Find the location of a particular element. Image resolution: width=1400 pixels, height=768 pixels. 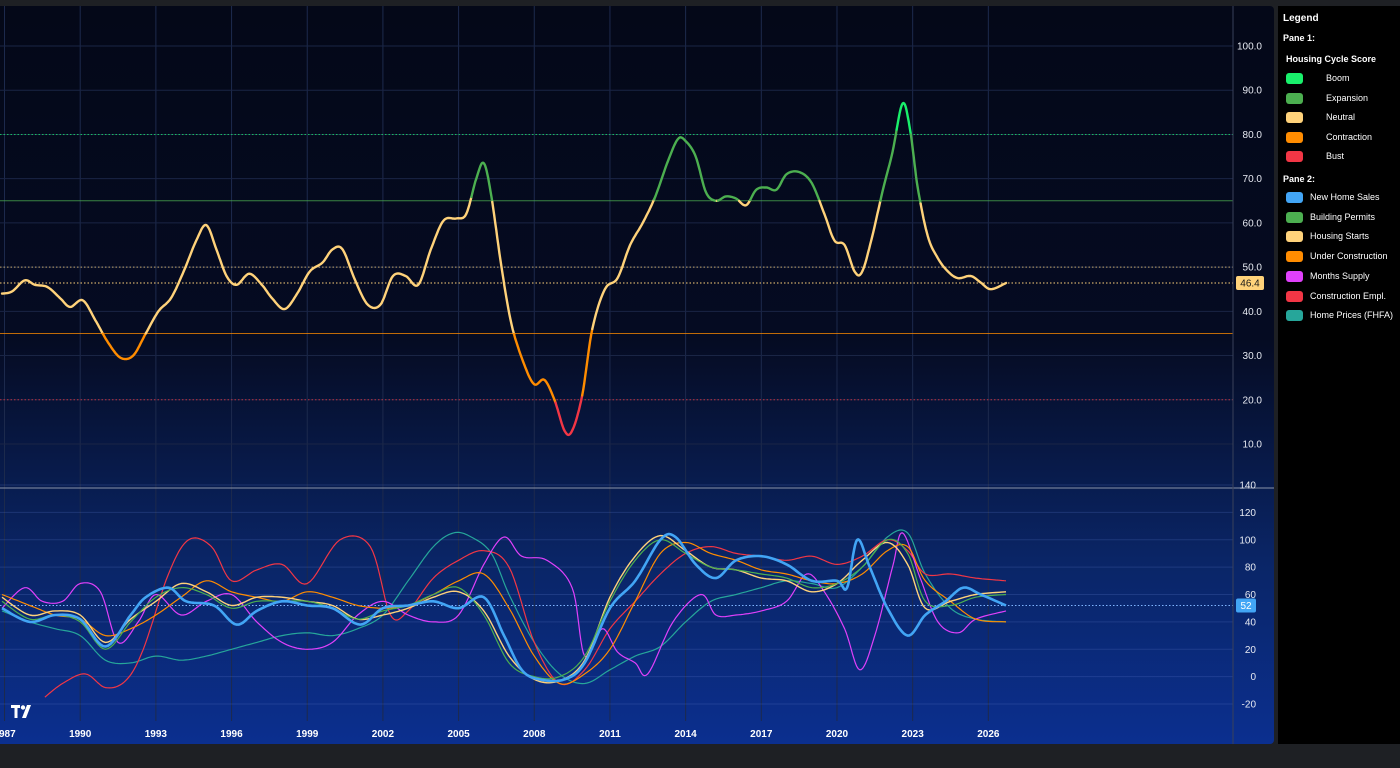

legend-item-home-prices-fhfa-: Home Prices (FHFA) is located at coordinates (1343, 316).